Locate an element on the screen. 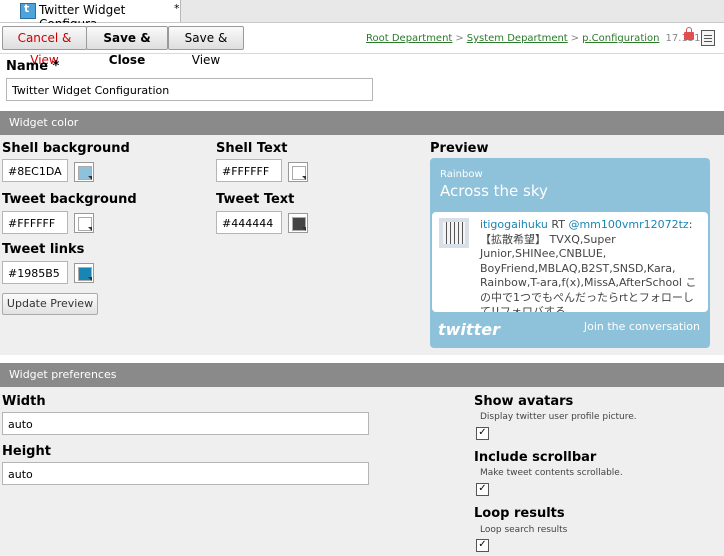  preview-label: Preview is located at coordinates (459, 148).